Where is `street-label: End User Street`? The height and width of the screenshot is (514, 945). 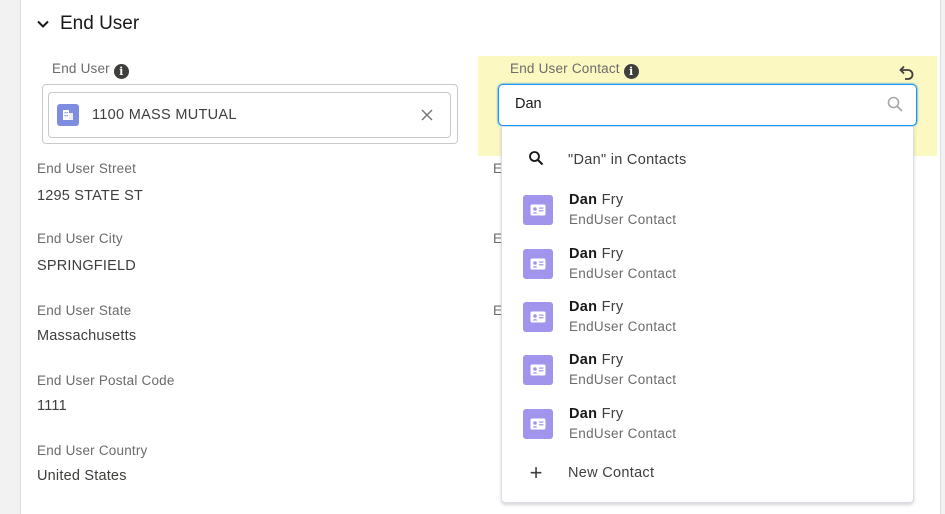
street-label: End User Street is located at coordinates (87, 168).